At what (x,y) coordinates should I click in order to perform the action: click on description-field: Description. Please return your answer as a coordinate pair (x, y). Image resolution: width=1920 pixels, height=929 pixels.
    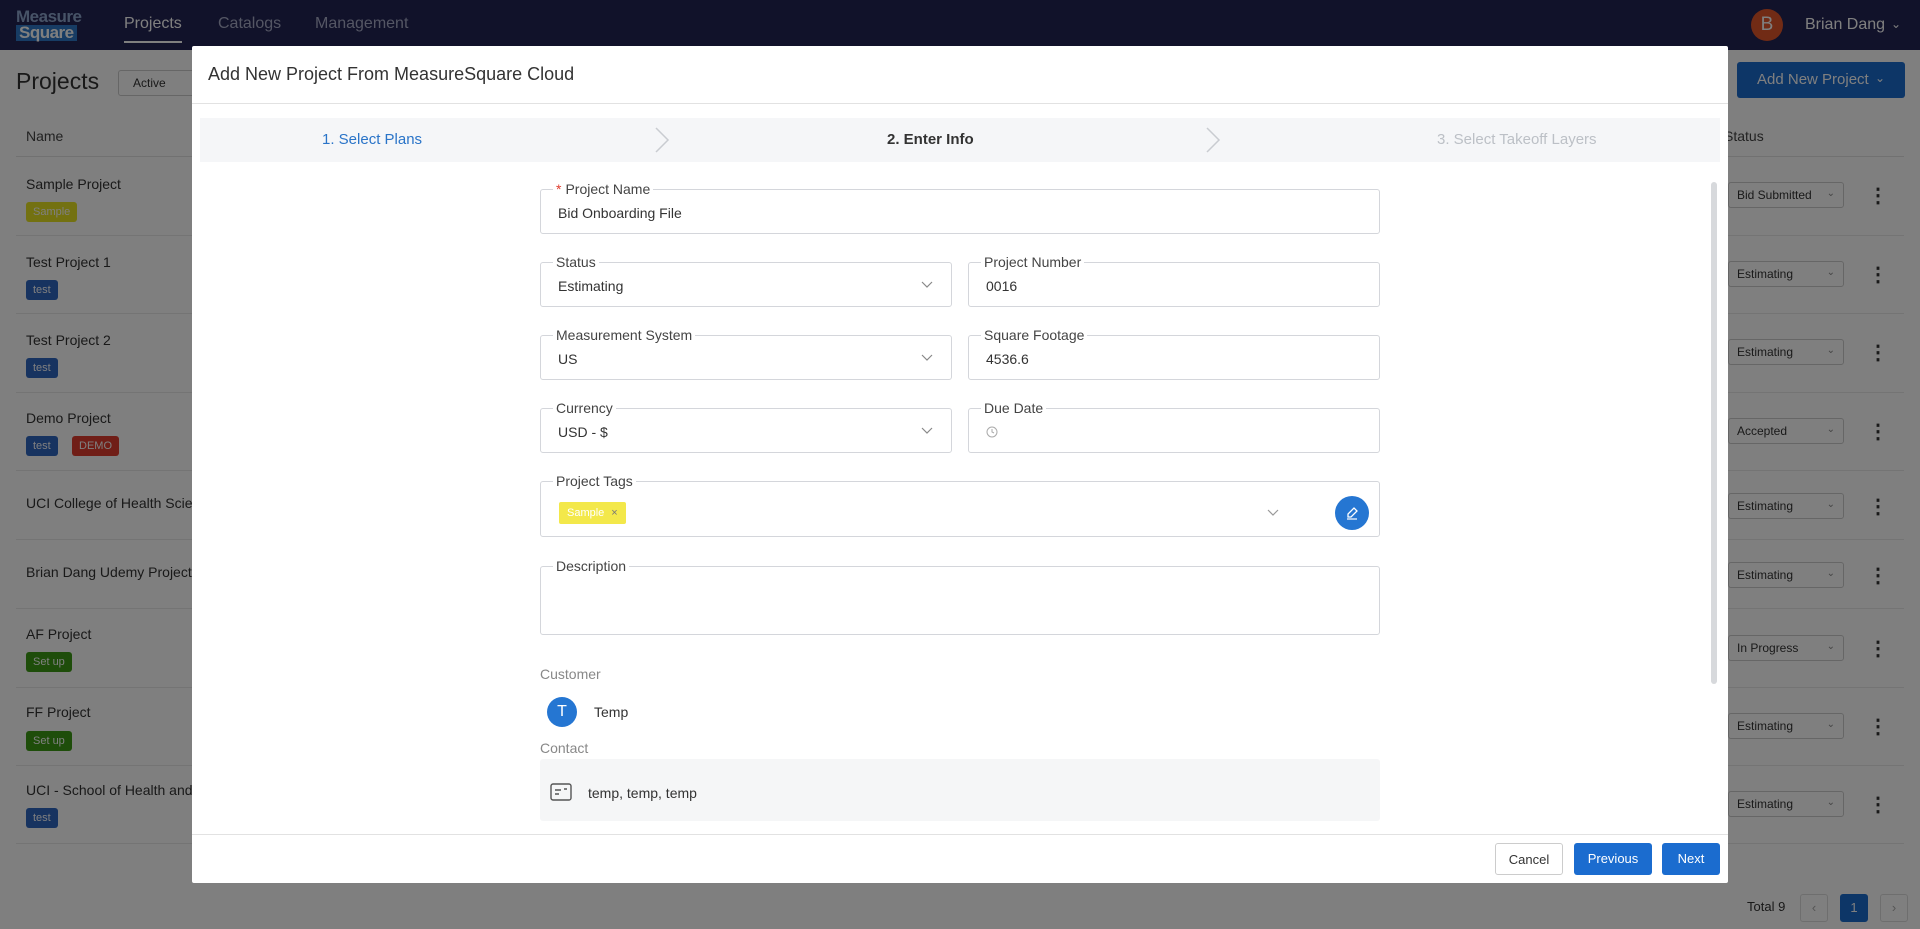
    Looking at the image, I should click on (960, 596).